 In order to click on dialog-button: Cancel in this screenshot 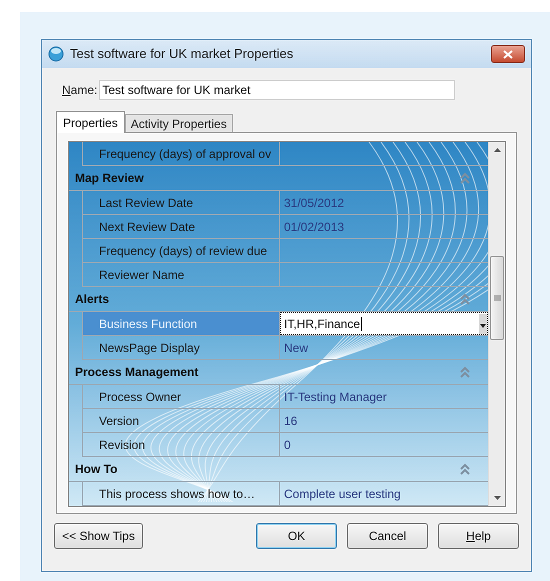, I will do `click(387, 536)`.